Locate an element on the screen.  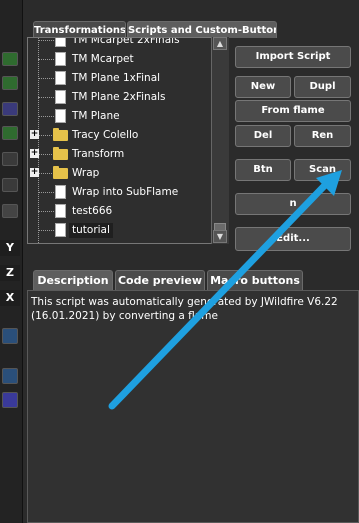
tree-scrollbar: ▲ ▼ is located at coordinates (220, 140).